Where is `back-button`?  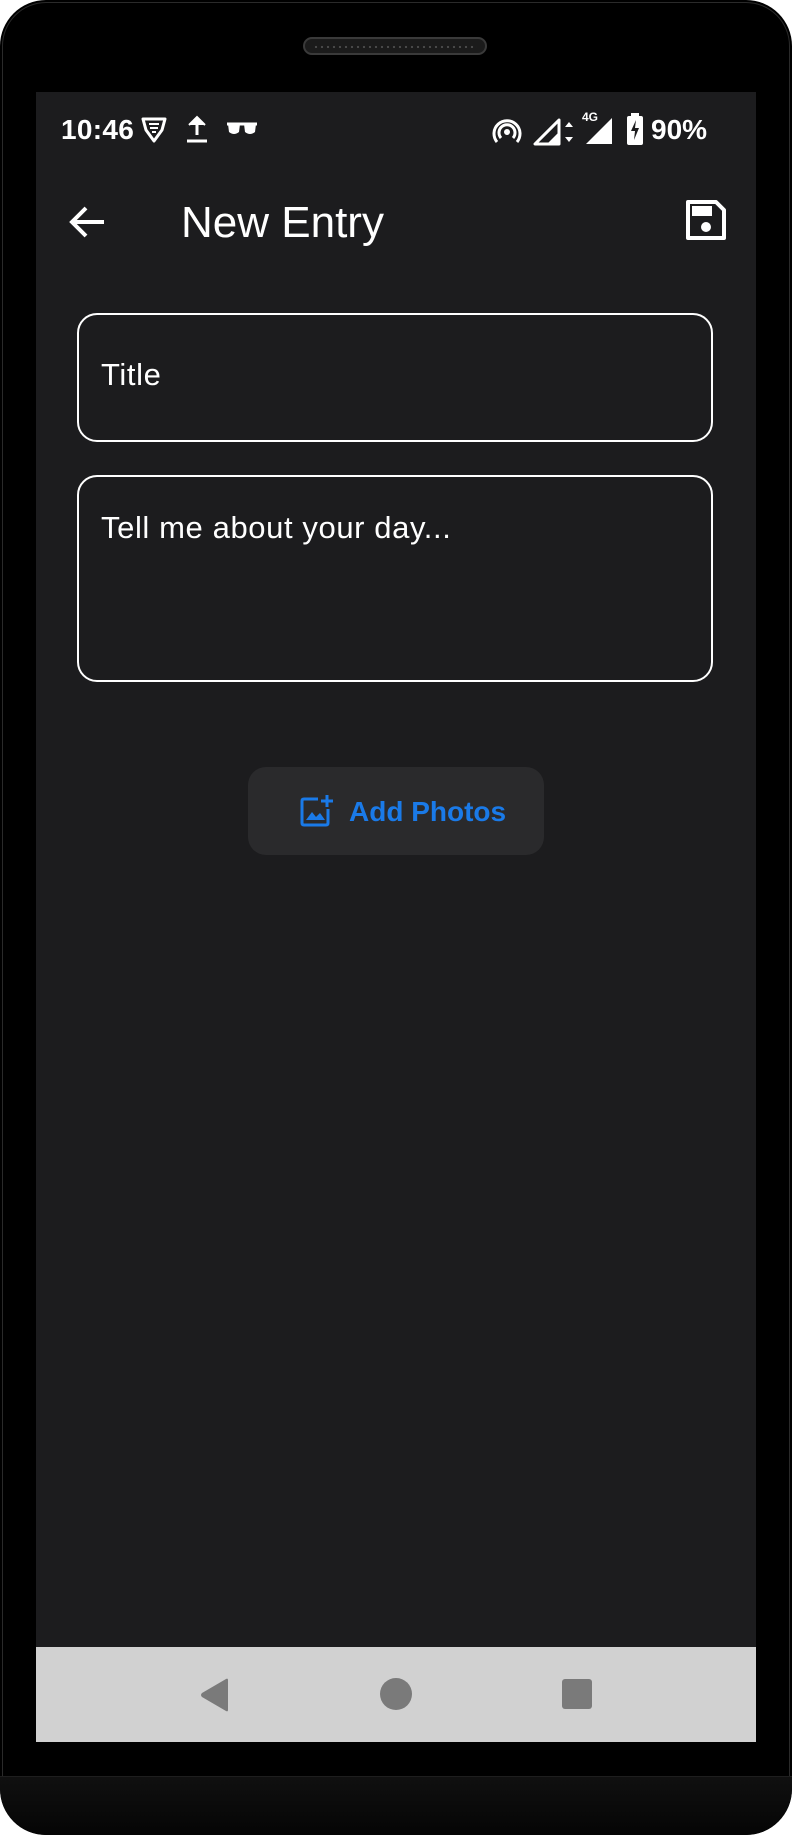
back-button is located at coordinates (88, 222).